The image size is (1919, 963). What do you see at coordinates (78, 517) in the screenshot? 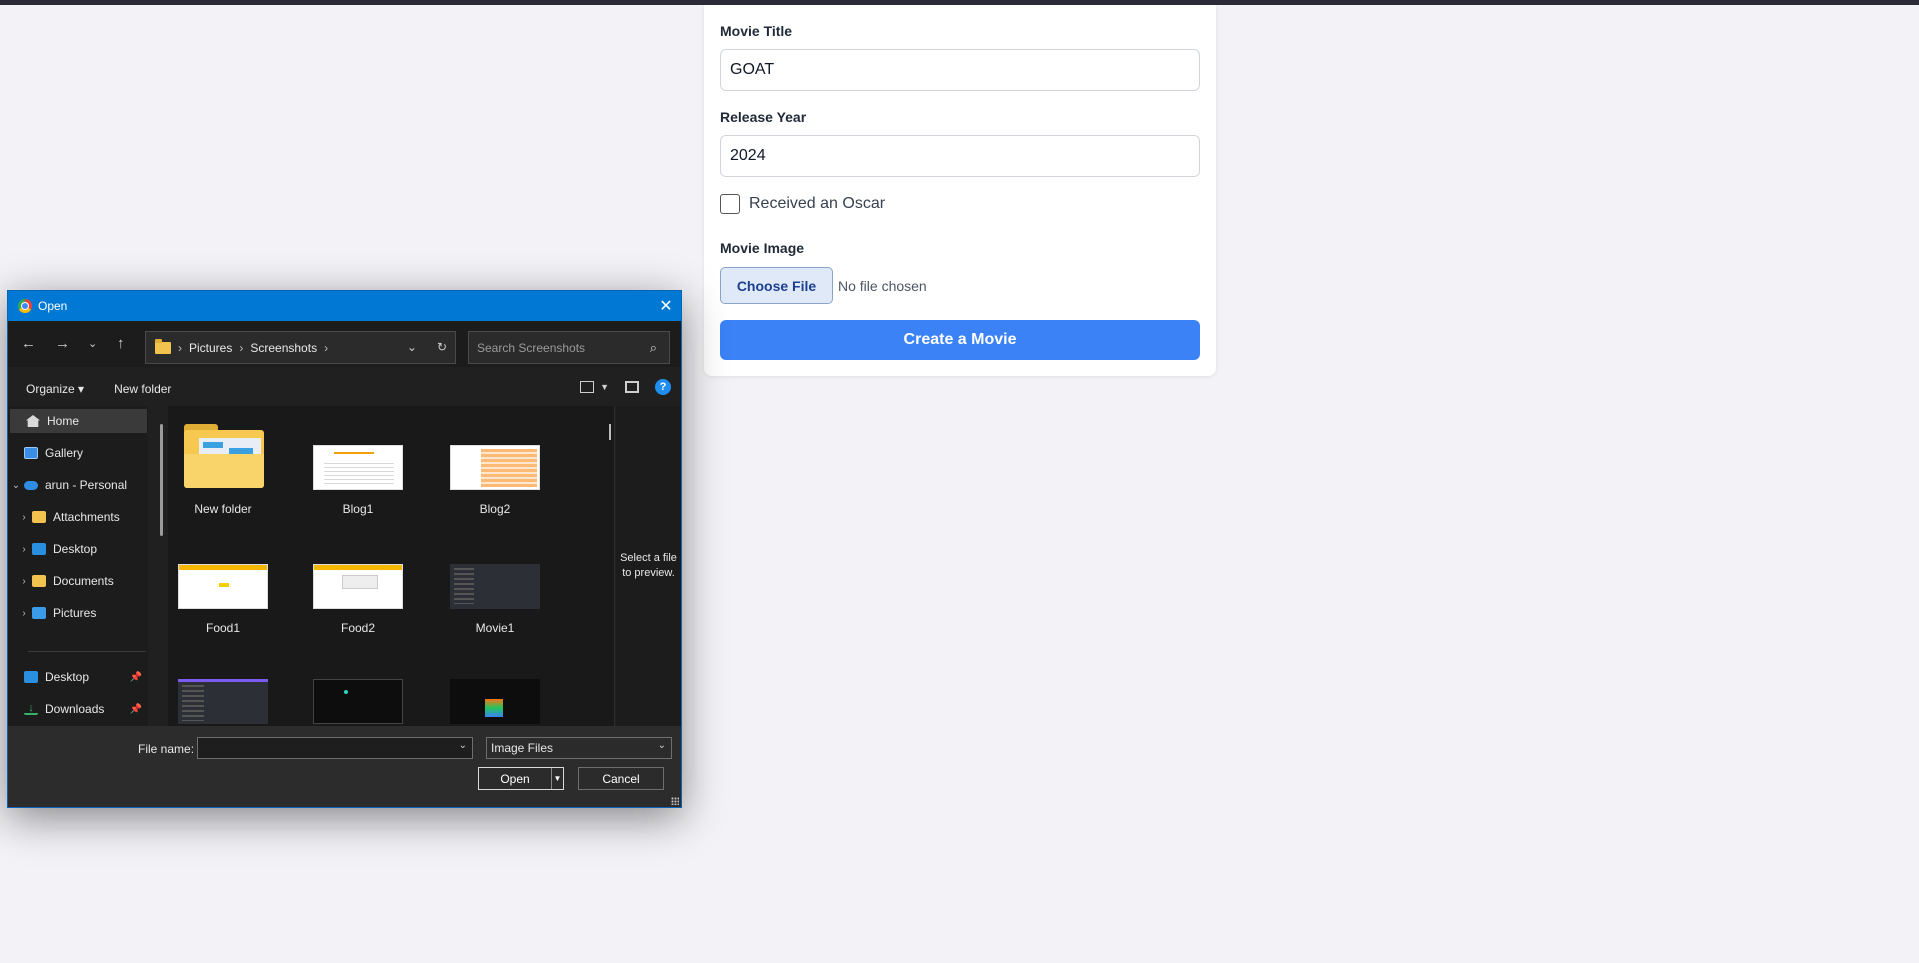
I see `nav-item-attachments: › Attachments` at bounding box center [78, 517].